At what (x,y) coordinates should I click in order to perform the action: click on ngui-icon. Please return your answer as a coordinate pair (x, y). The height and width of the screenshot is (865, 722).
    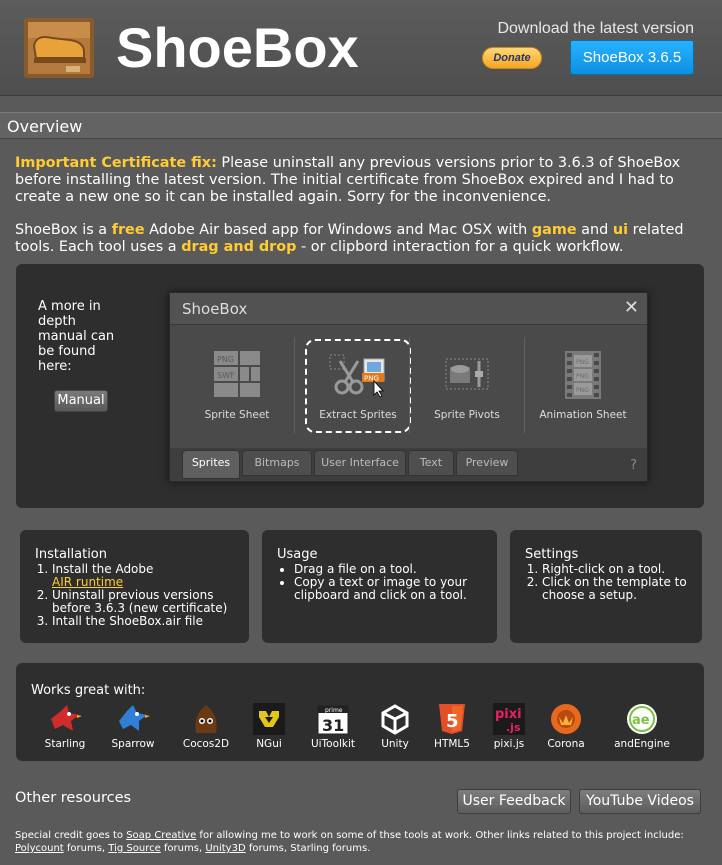
    Looking at the image, I should click on (269, 719).